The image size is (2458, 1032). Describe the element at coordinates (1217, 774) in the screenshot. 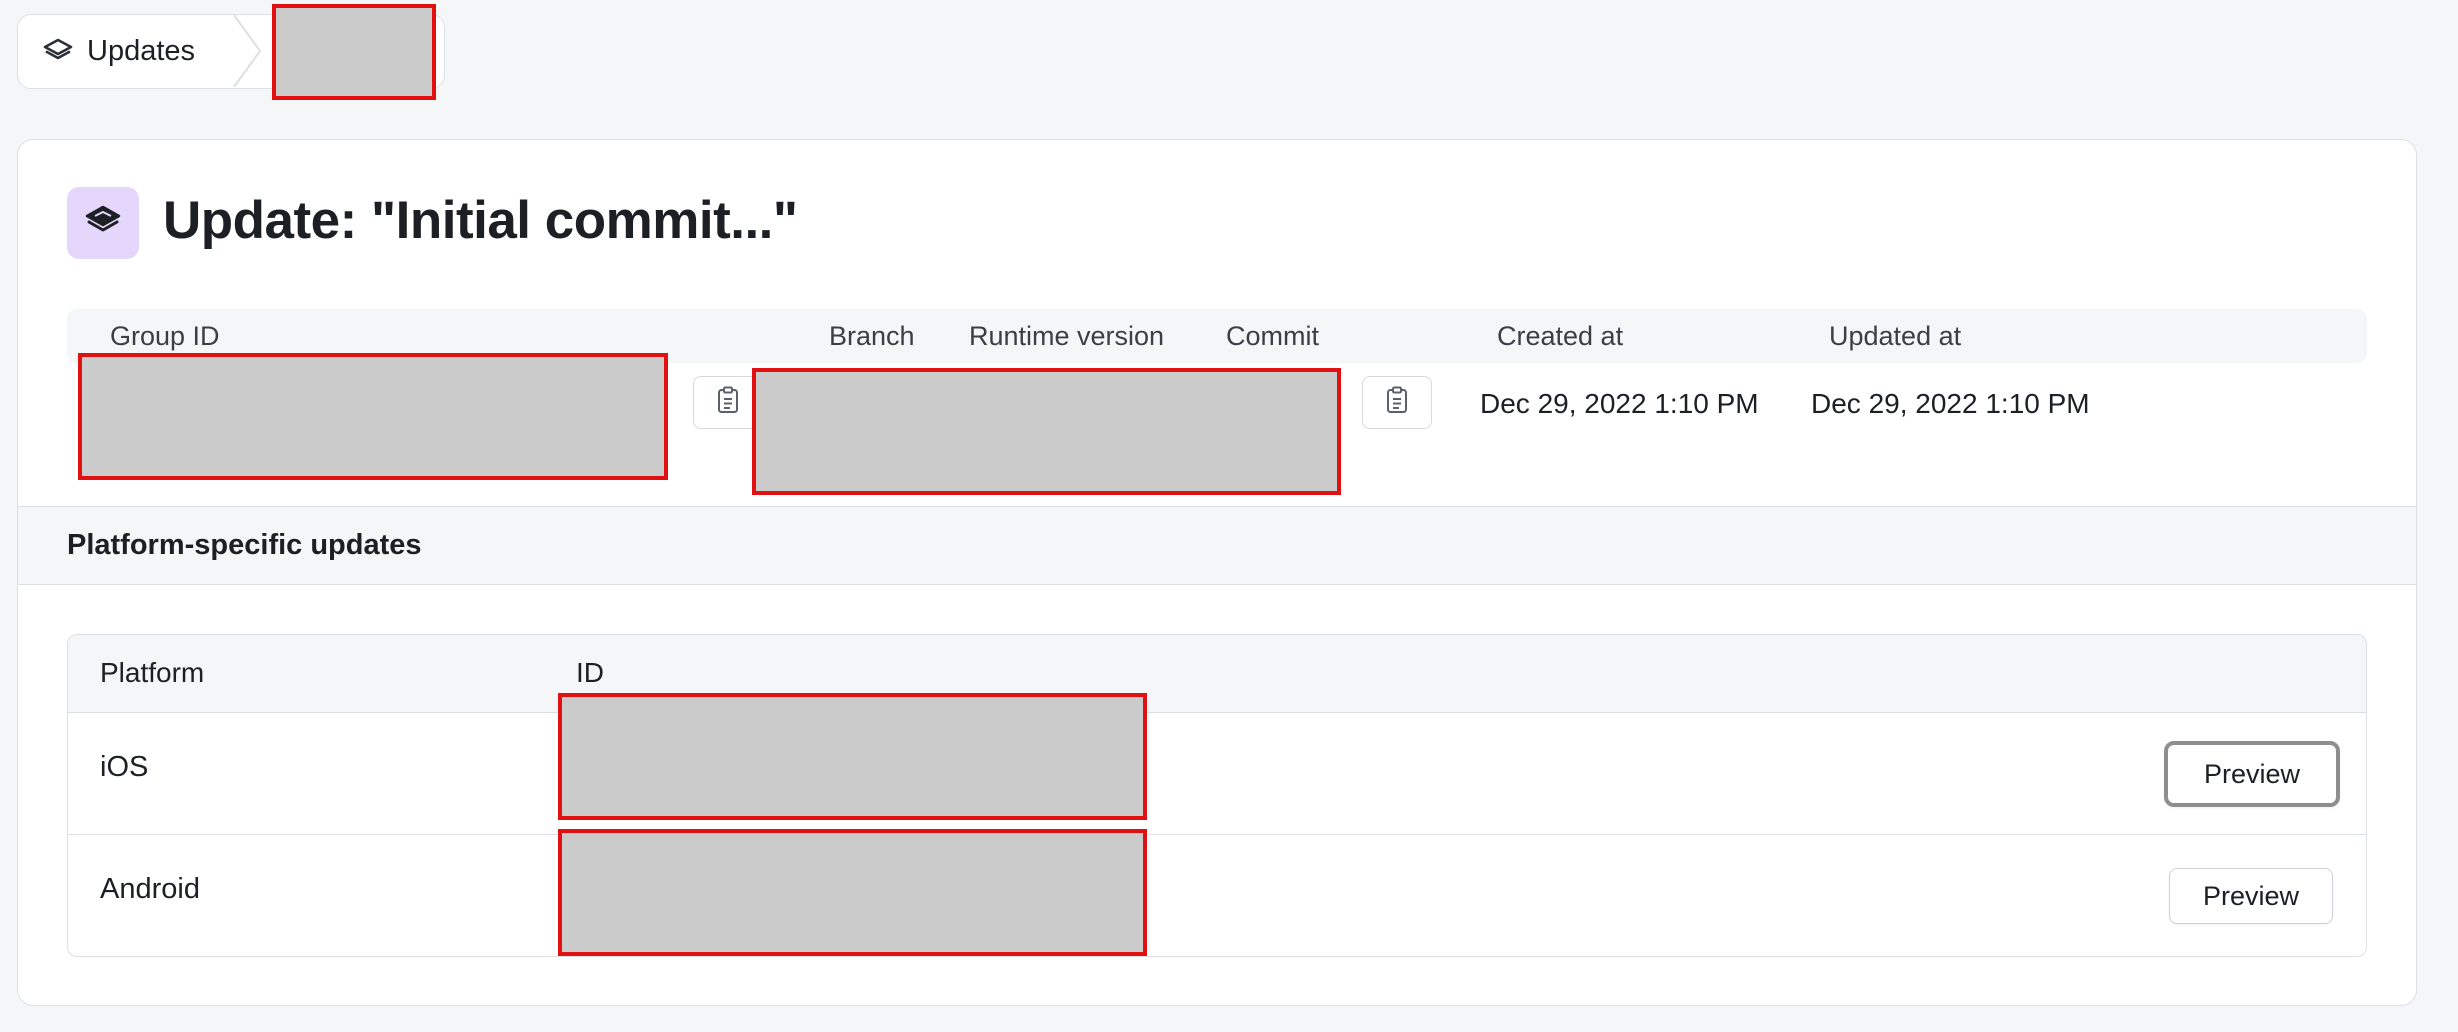

I see `table-row: iOS Preview` at that location.